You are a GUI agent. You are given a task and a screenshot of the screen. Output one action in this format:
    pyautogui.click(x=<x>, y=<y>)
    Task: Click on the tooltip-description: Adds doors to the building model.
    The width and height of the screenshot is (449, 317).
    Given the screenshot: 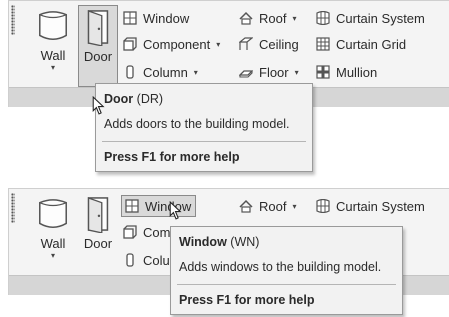 What is the action you would take?
    pyautogui.click(x=197, y=124)
    